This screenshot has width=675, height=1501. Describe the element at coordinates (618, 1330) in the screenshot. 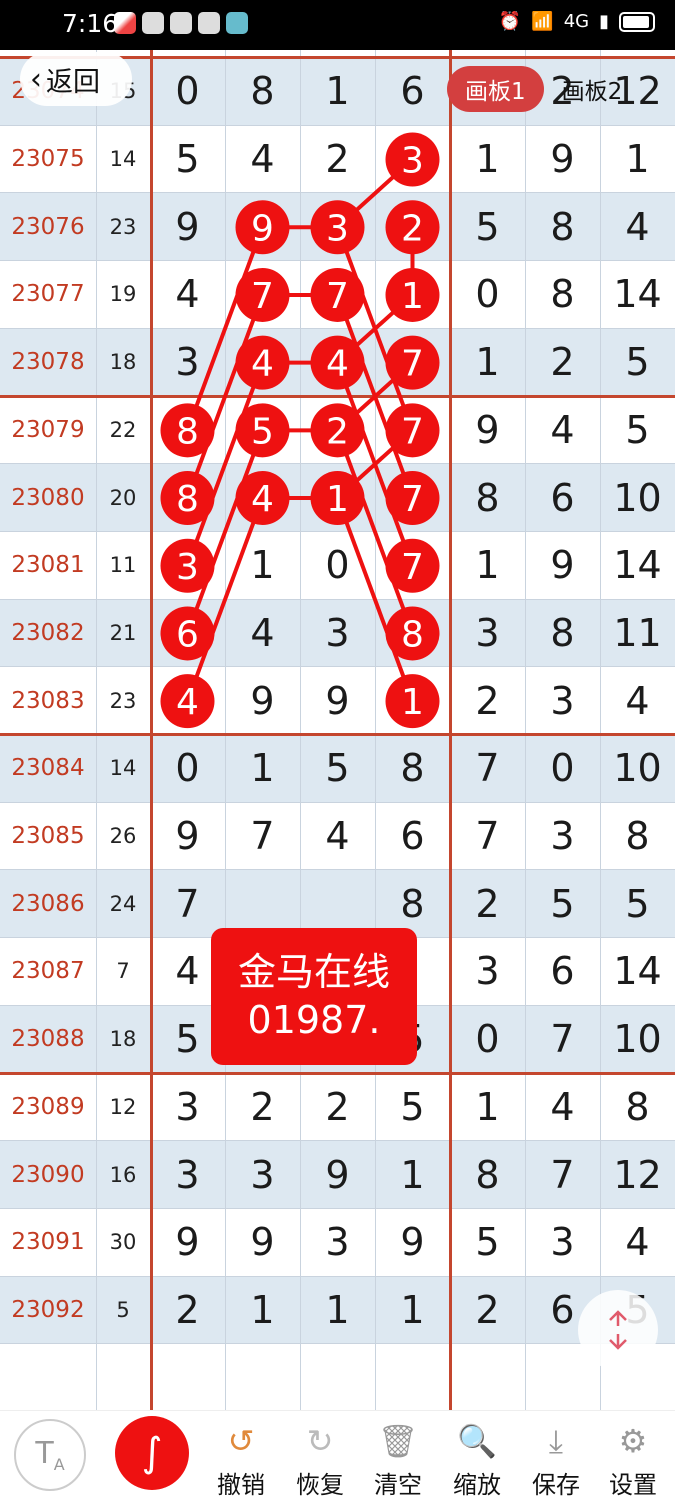

I see `swap-button` at that location.